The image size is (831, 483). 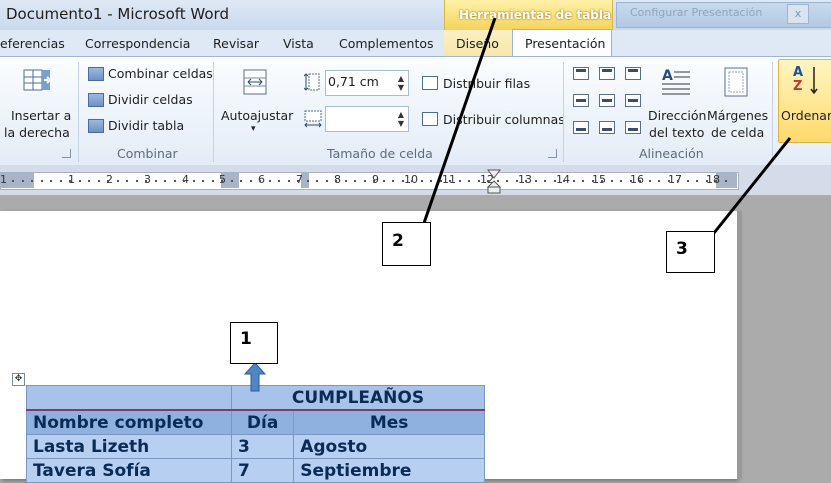 What do you see at coordinates (690, 252) in the screenshot?
I see `callout-3: 3` at bounding box center [690, 252].